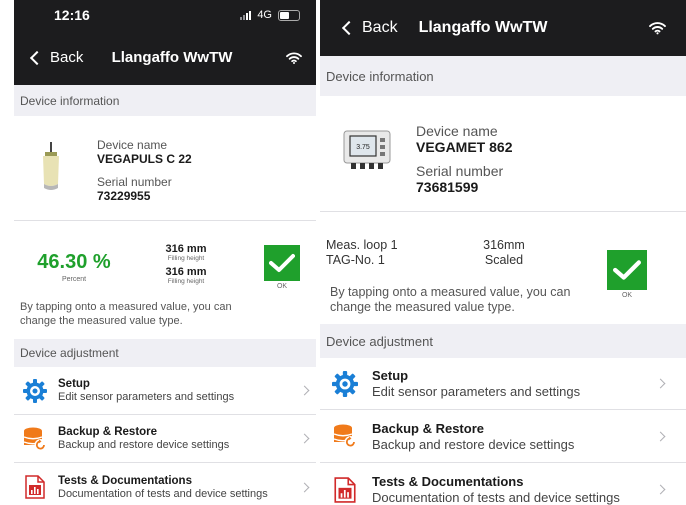 This screenshot has width=686, height=505. I want to click on network-type: 4G, so click(264, 15).